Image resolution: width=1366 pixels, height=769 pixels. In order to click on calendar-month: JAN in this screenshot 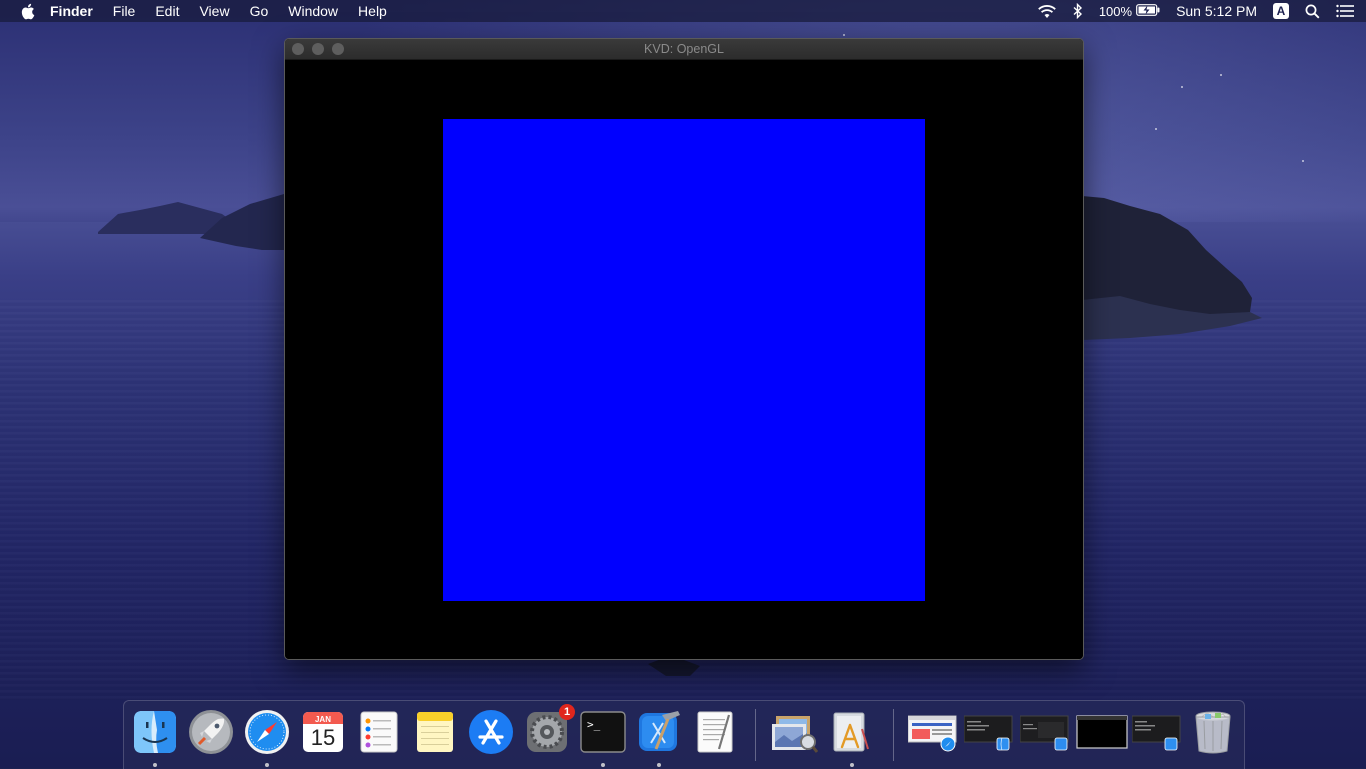, I will do `click(322, 719)`.